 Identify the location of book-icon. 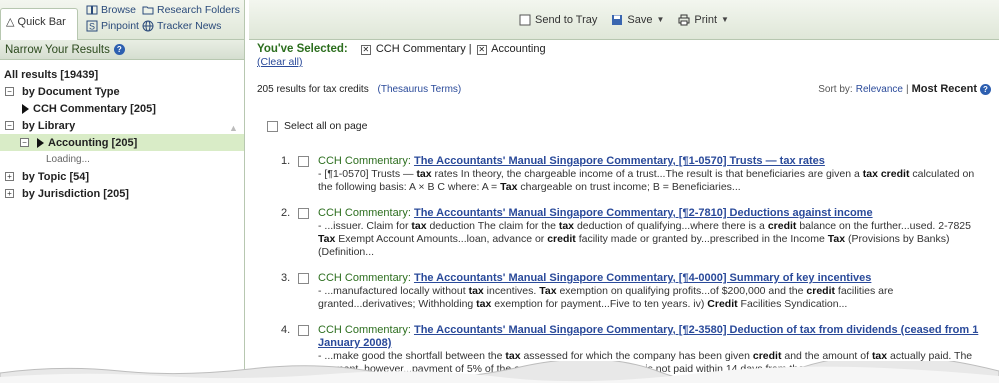
(92, 10).